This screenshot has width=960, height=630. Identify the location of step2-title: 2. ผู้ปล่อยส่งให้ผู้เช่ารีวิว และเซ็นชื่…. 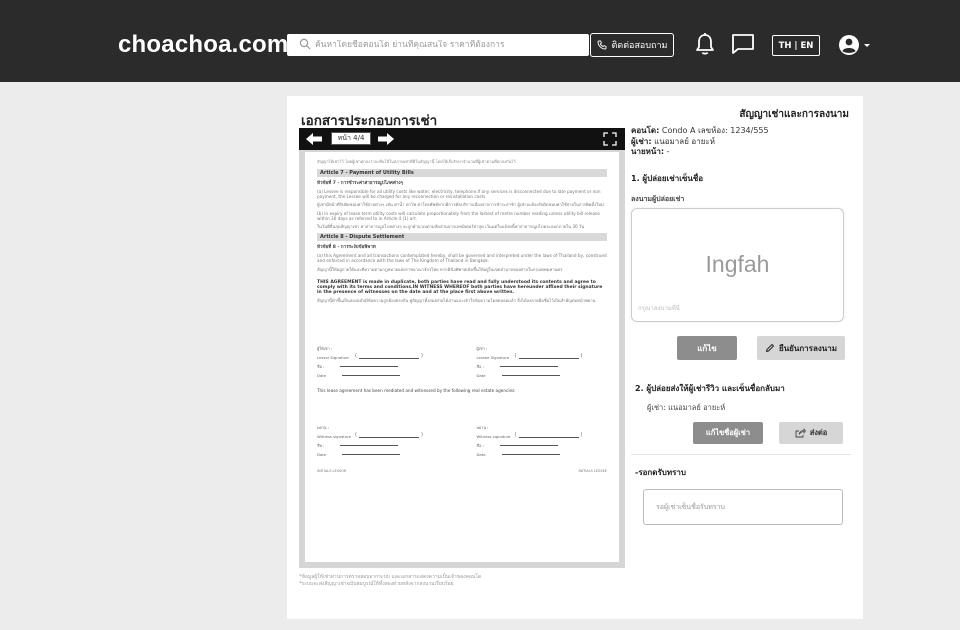
(710, 388).